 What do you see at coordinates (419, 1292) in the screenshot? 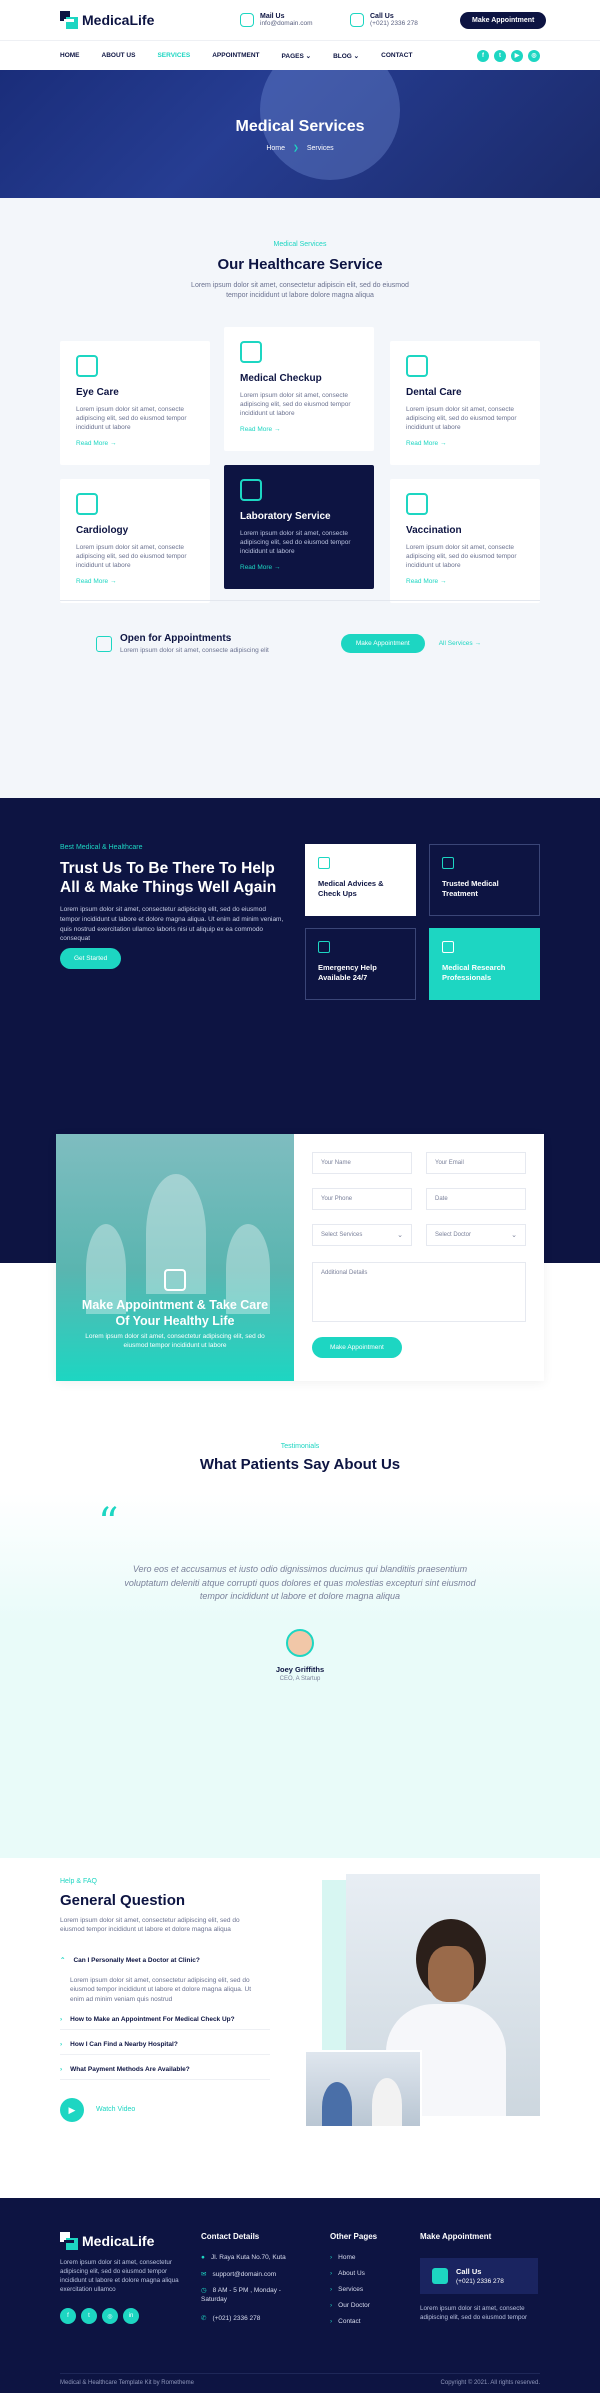
I see `details-textarea: Additional Details` at bounding box center [419, 1292].